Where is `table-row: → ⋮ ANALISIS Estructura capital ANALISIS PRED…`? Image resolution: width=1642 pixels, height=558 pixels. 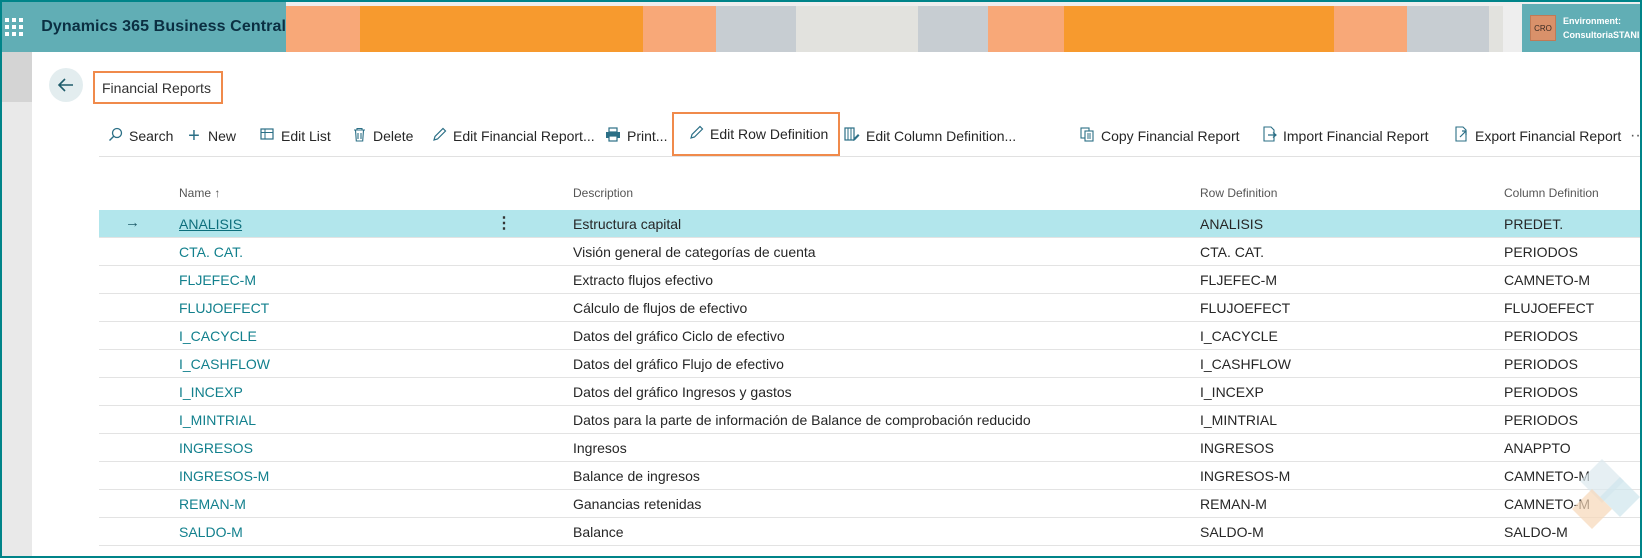
table-row: → ⋮ ANALISIS Estructura capital ANALISIS PRED… is located at coordinates (869, 224).